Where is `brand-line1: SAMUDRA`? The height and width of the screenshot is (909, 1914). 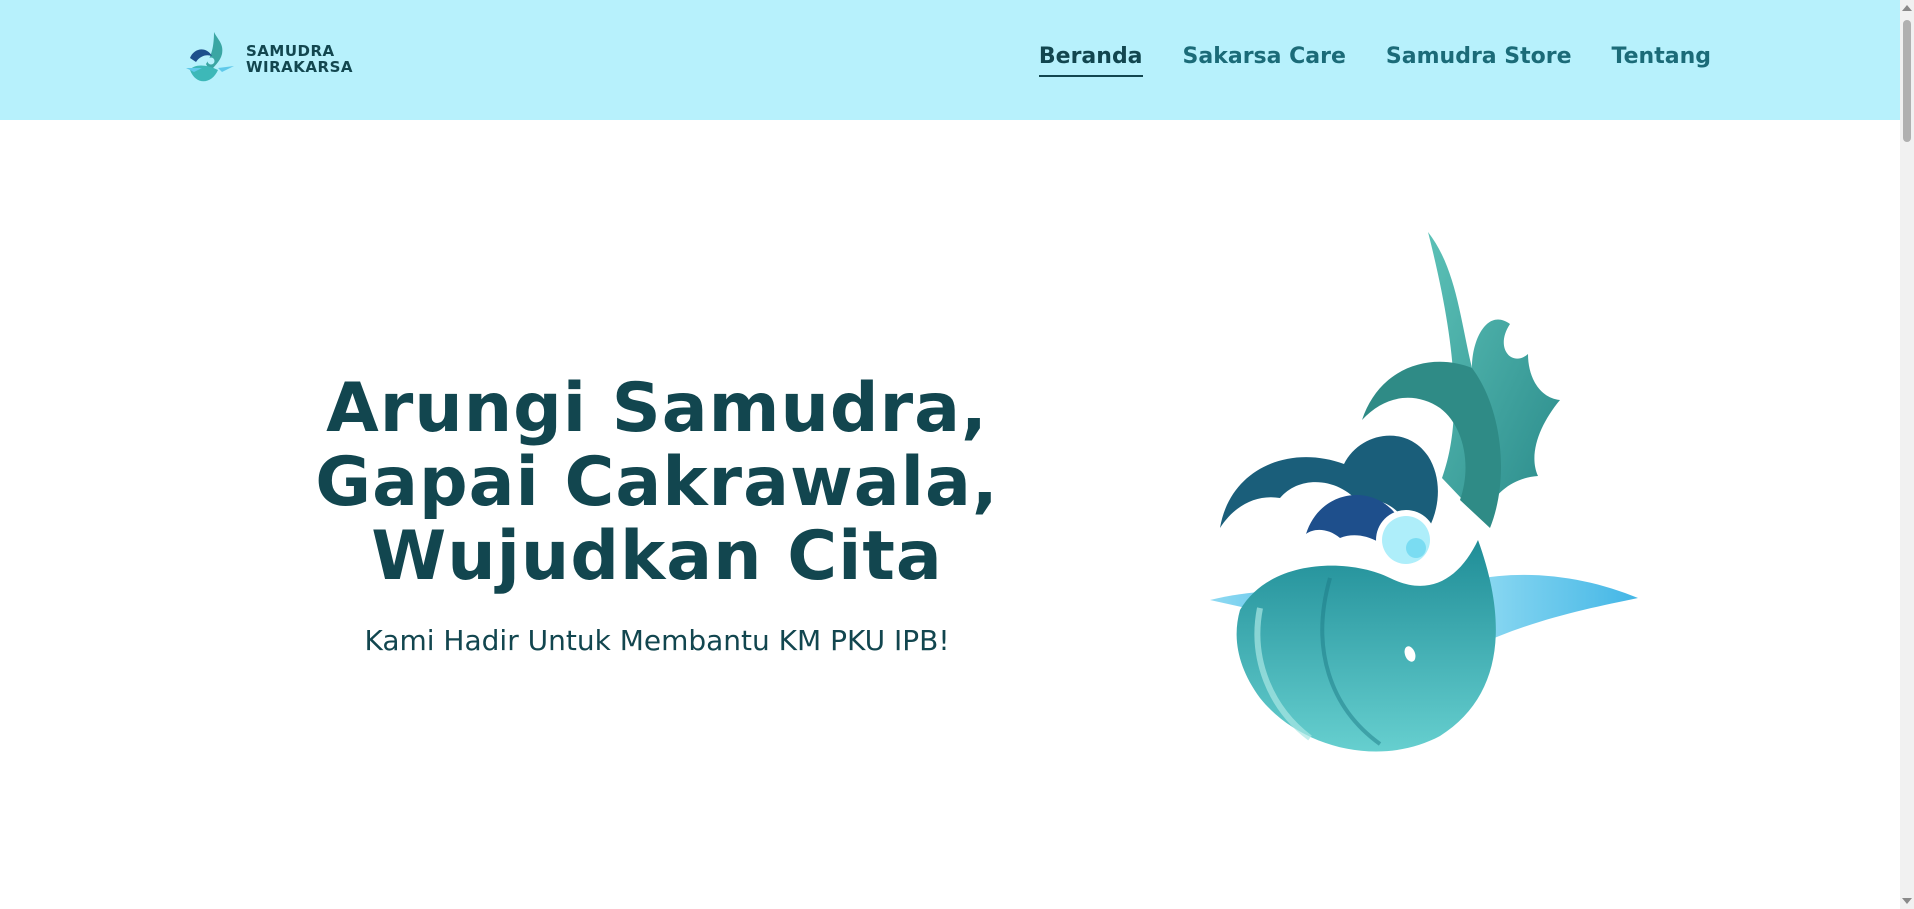
brand-line1: SAMUDRA is located at coordinates (290, 51).